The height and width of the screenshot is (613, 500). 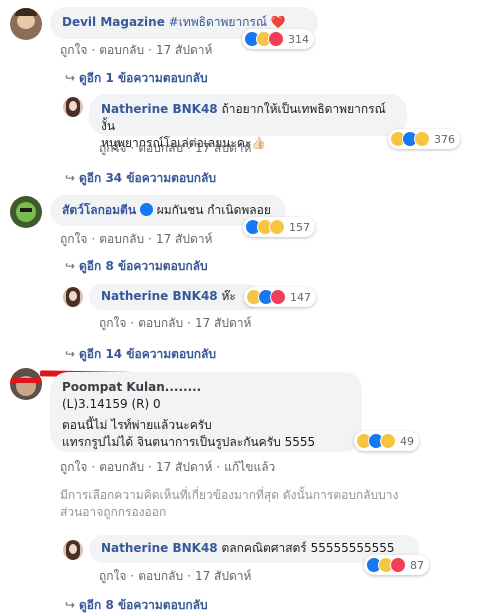 I want to click on reactions-summary: 49, so click(x=386, y=441).